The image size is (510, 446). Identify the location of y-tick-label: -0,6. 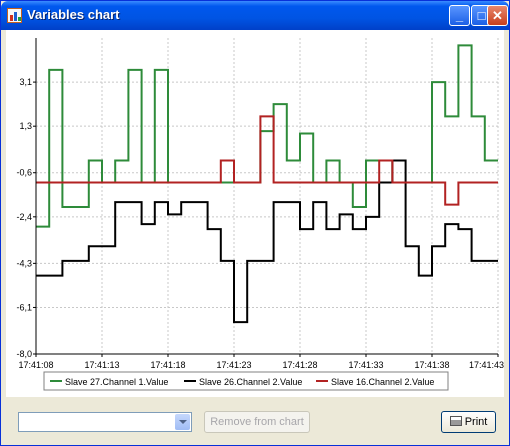
(24, 173).